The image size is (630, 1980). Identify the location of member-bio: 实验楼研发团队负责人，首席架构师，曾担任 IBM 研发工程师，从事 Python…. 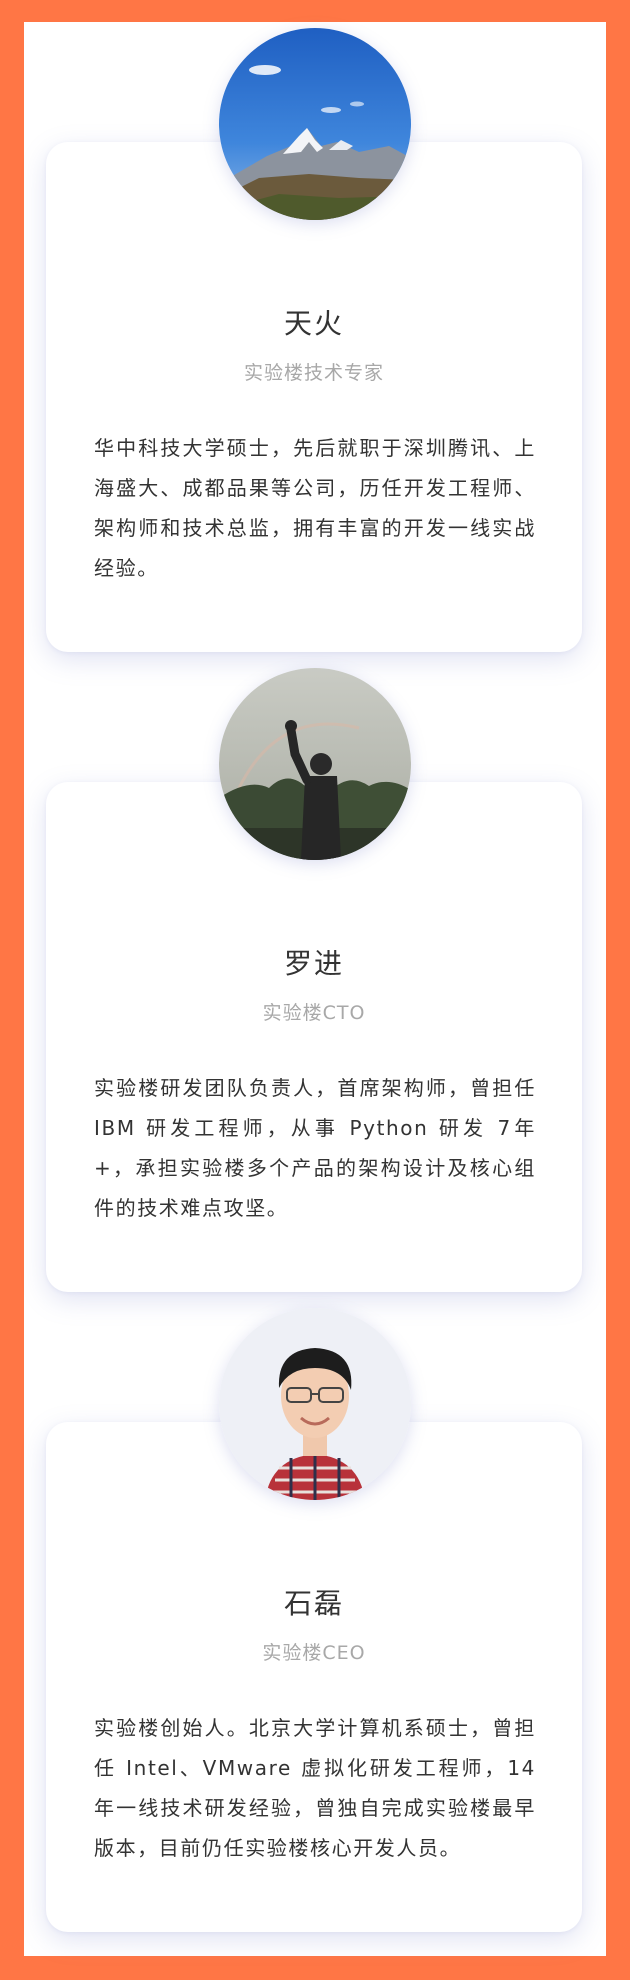
(315, 1148).